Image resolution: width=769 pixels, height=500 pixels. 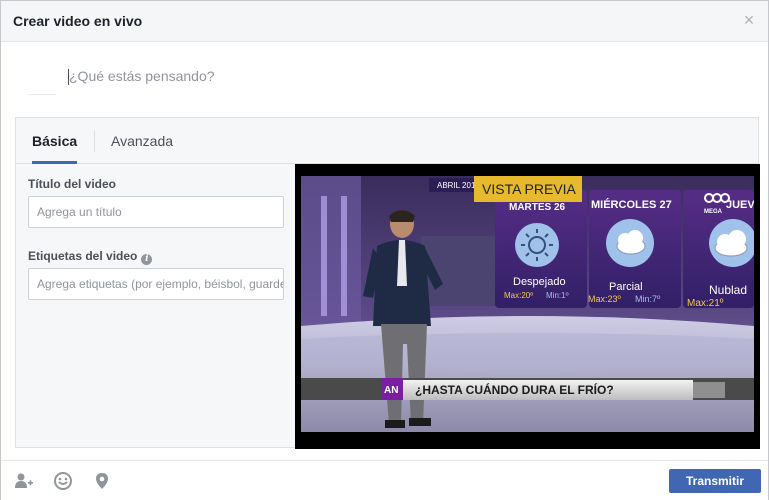 I want to click on day-name: MIÉRCOLES 27, so click(x=631, y=204).